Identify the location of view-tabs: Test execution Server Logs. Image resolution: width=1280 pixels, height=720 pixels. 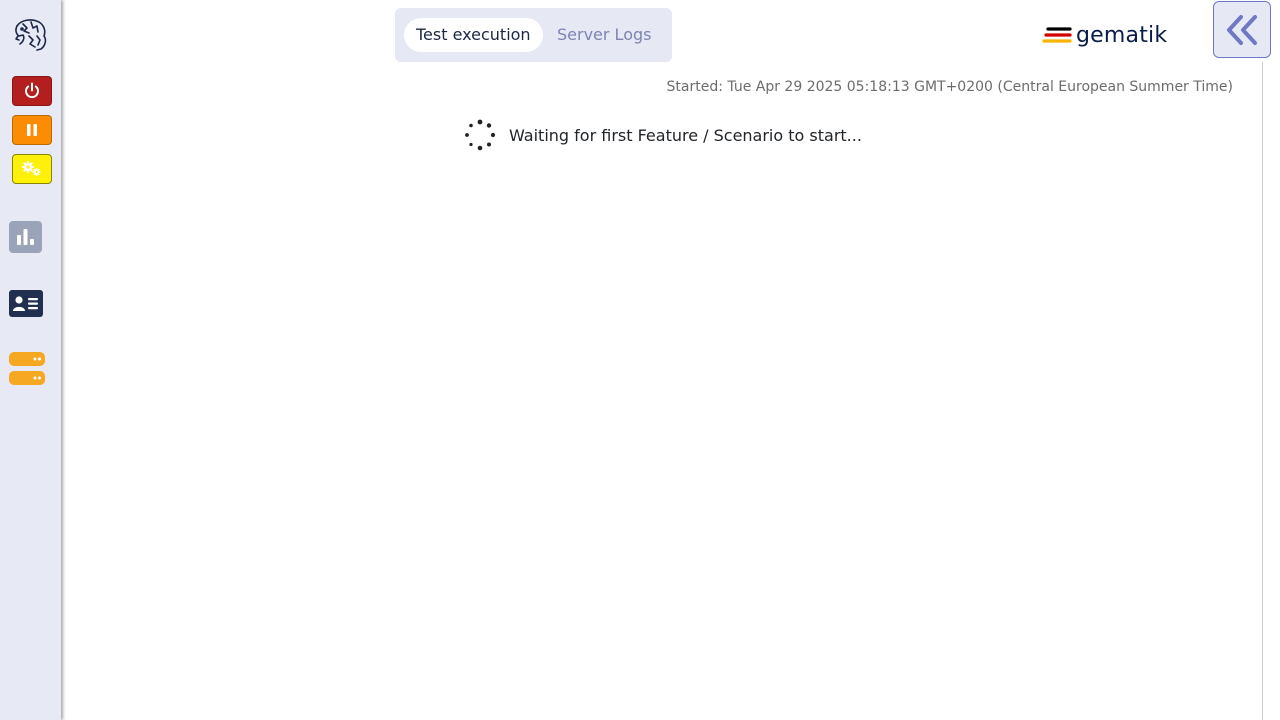
(533, 35).